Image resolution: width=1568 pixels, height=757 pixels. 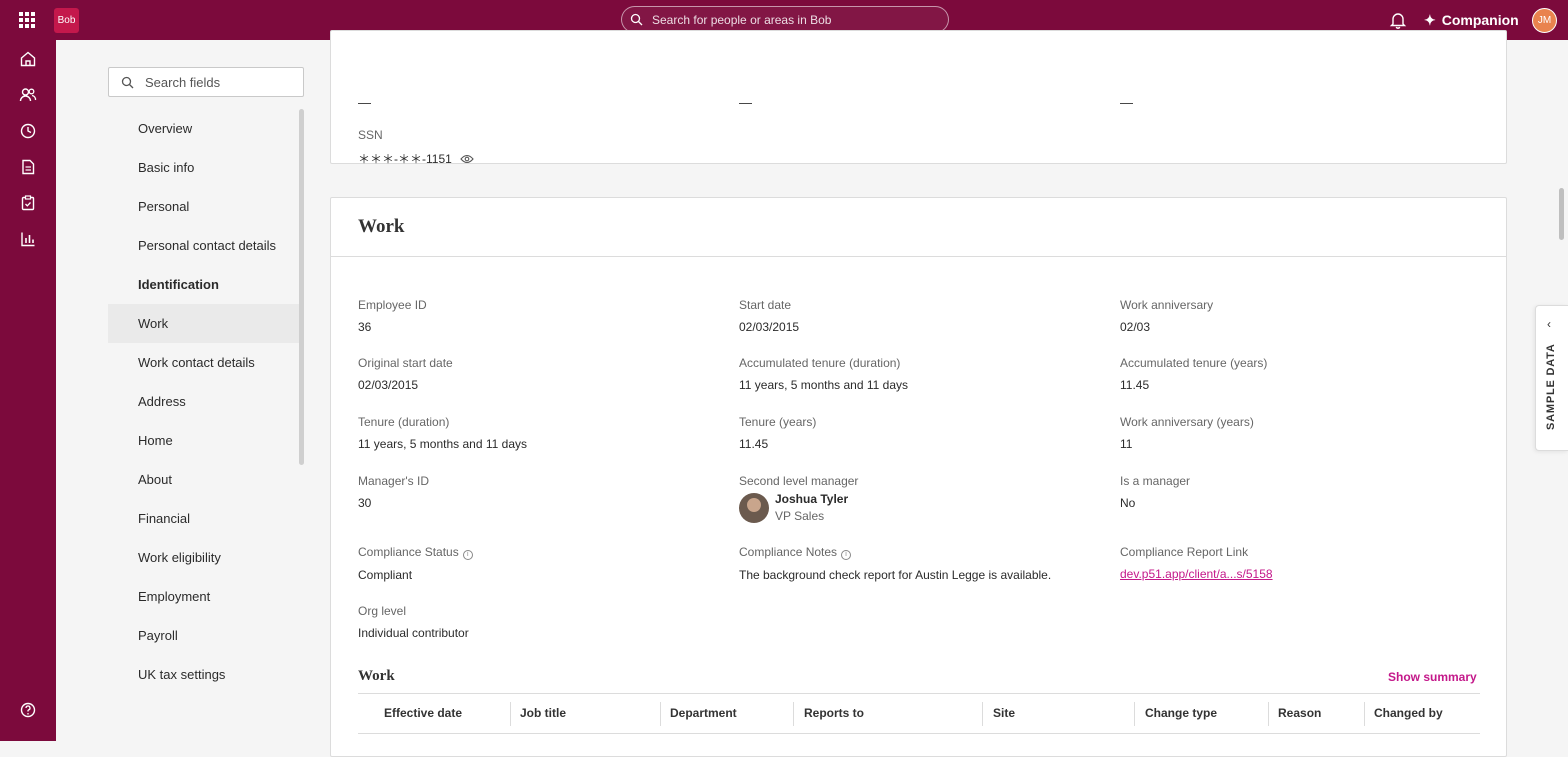 I want to click on field-label: Accumulated tenure (years), so click(x=1194, y=363).